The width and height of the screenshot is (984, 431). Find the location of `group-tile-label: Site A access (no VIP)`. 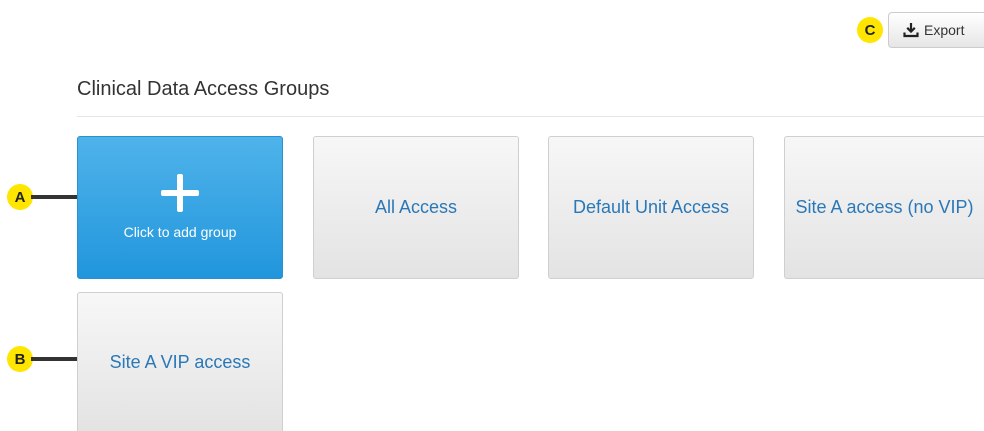

group-tile-label: Site A access (no VIP) is located at coordinates (884, 207).